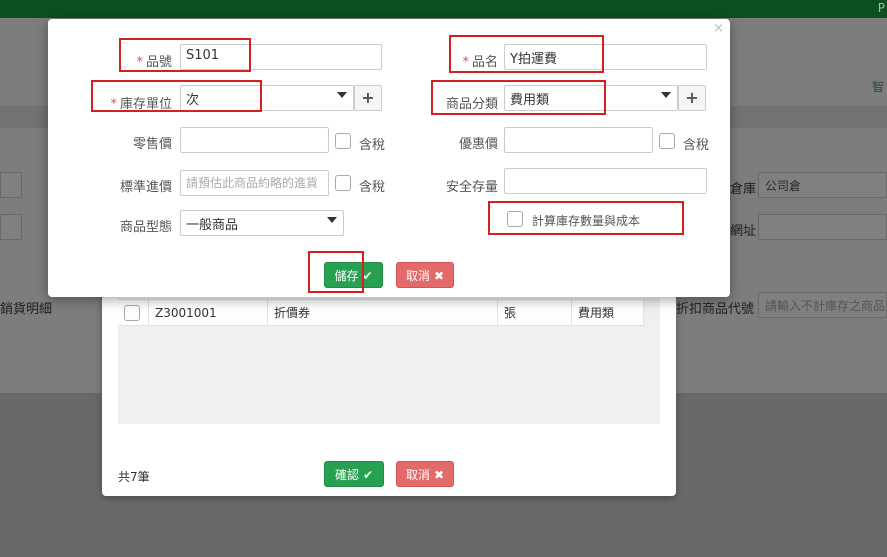 The height and width of the screenshot is (557, 887). I want to click on total-count: 共7筆, so click(134, 477).